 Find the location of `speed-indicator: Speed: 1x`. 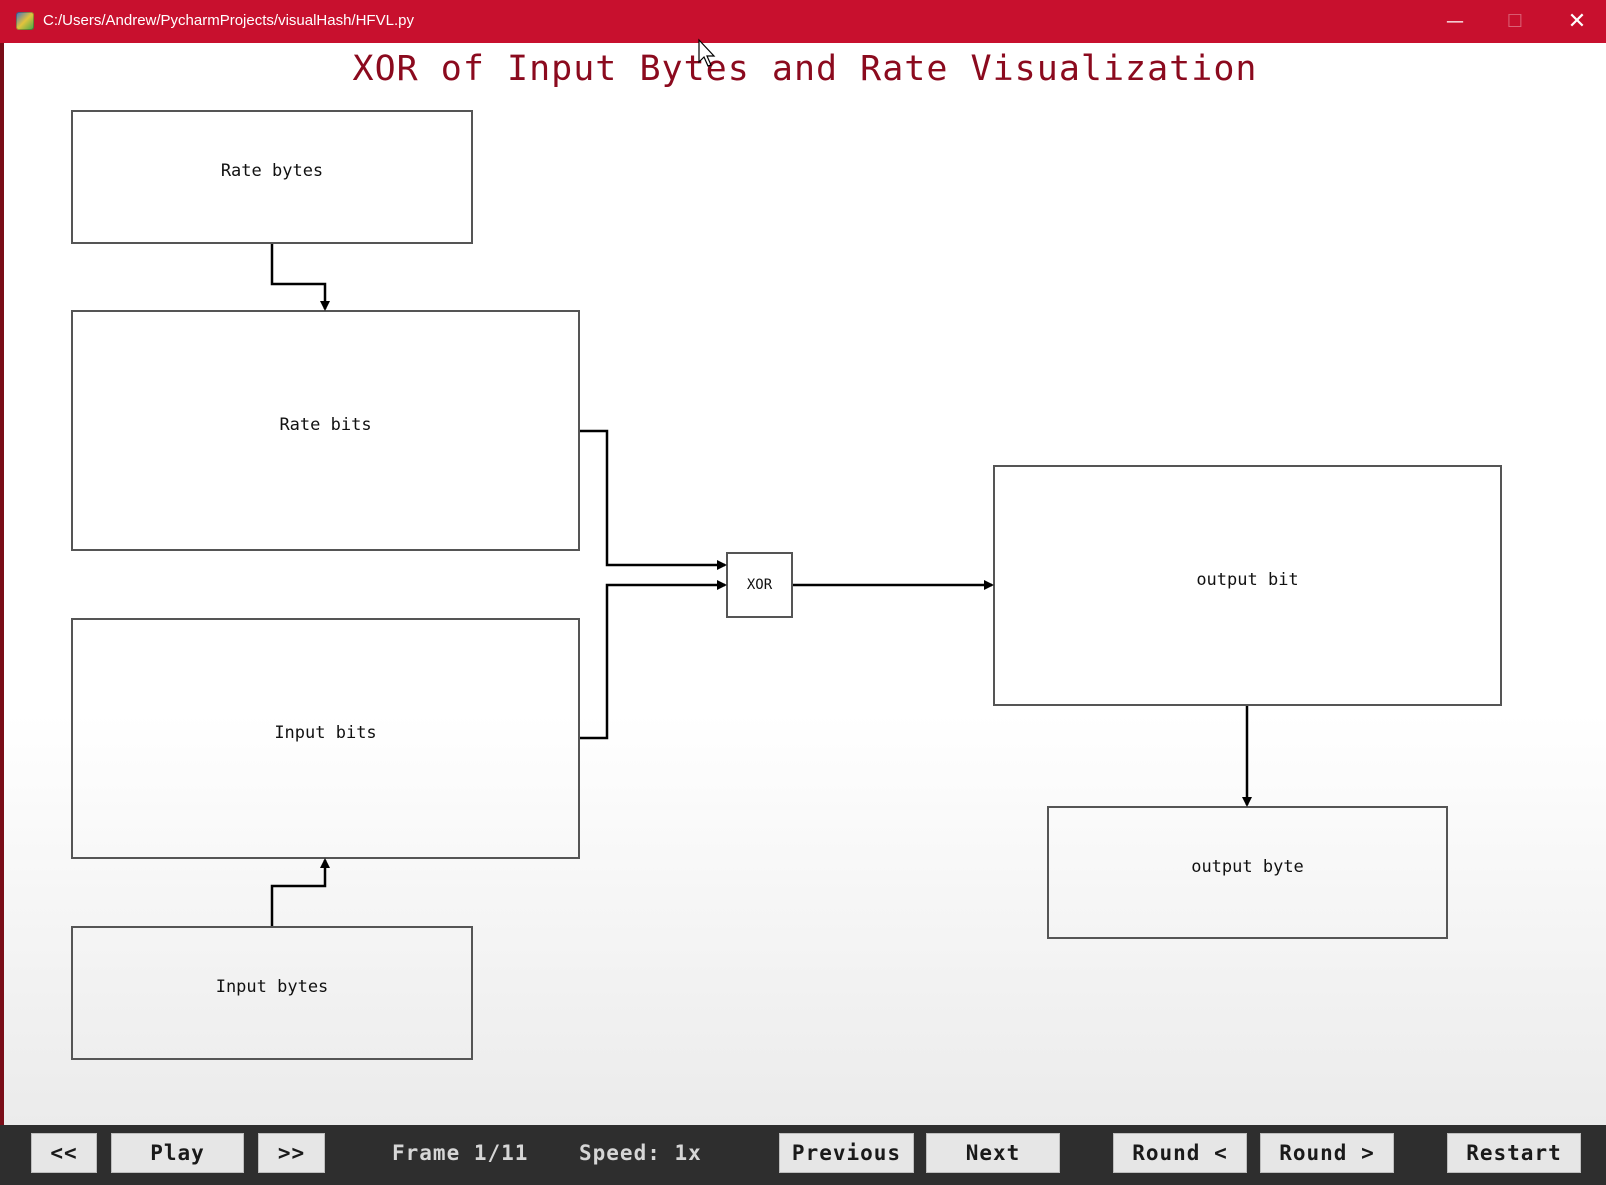

speed-indicator: Speed: 1x is located at coordinates (640, 1153).